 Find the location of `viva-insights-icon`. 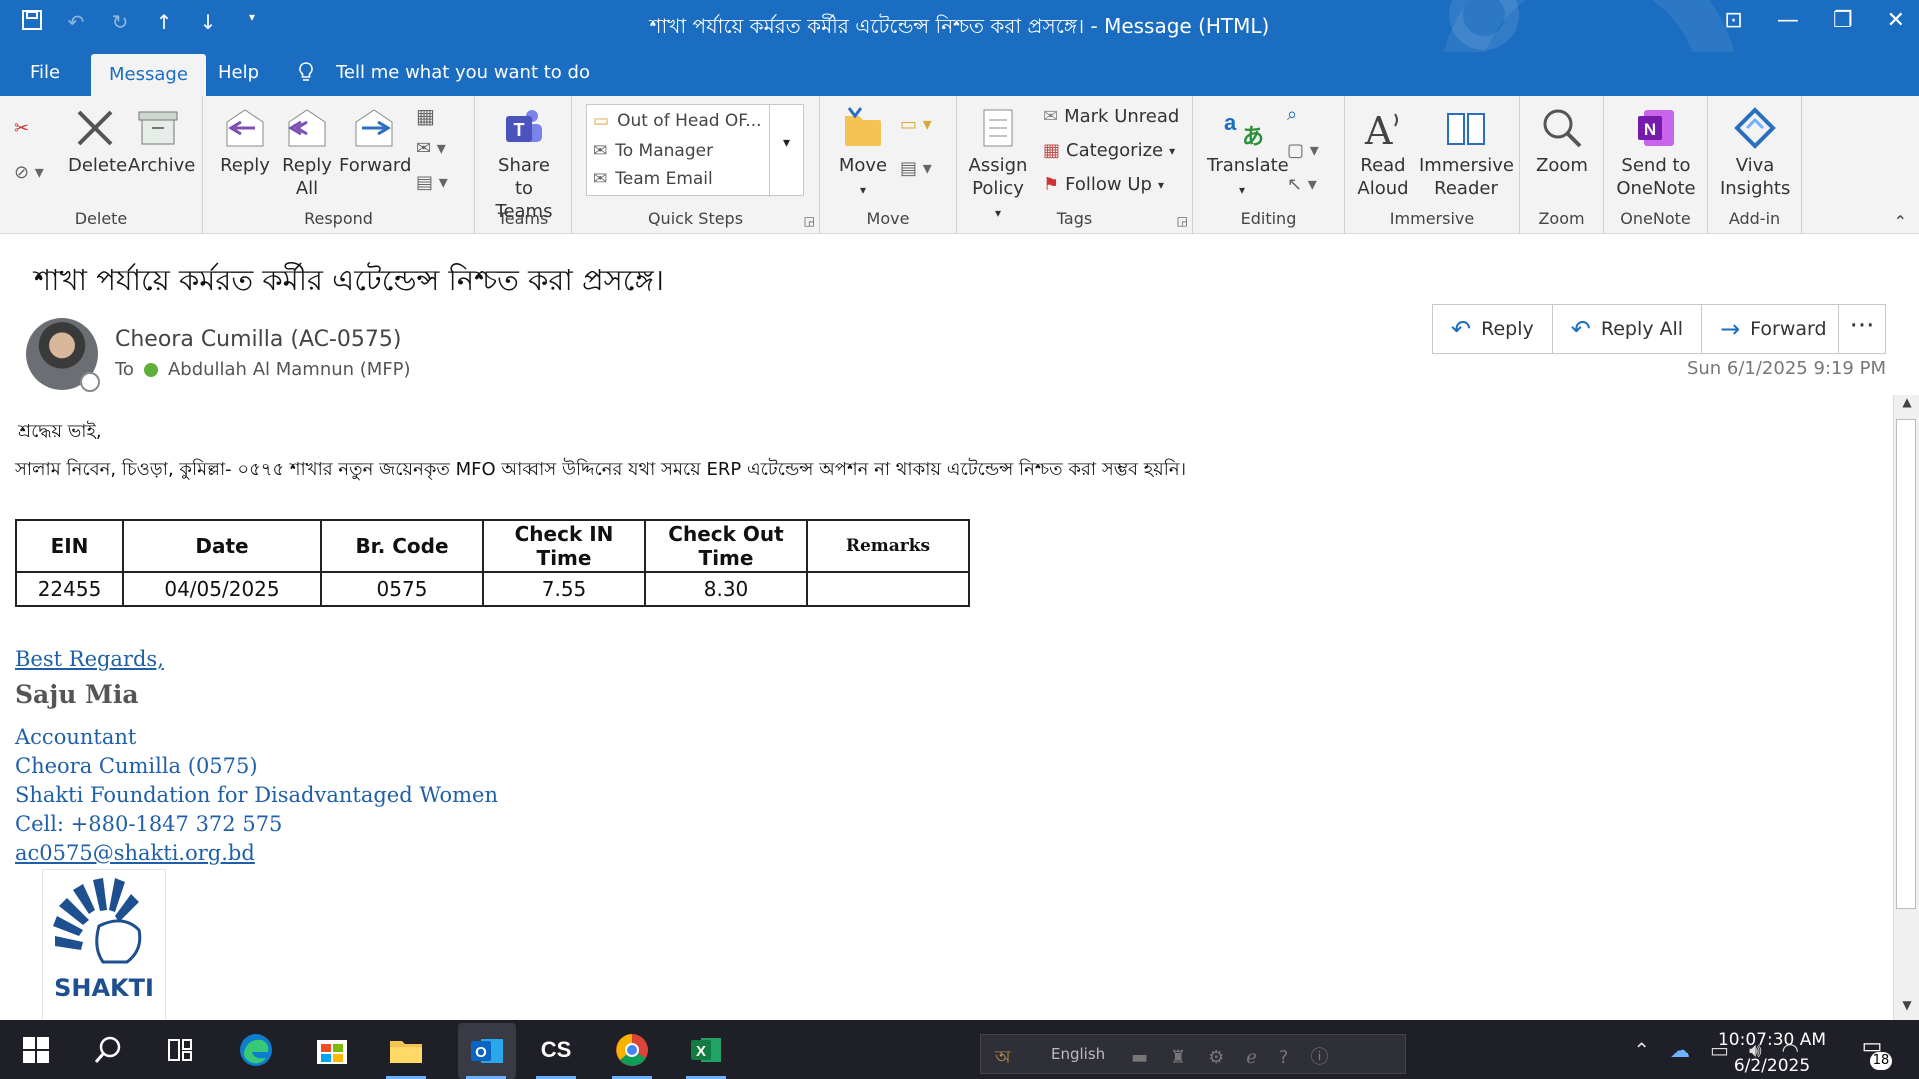

viva-insights-icon is located at coordinates (1755, 128).